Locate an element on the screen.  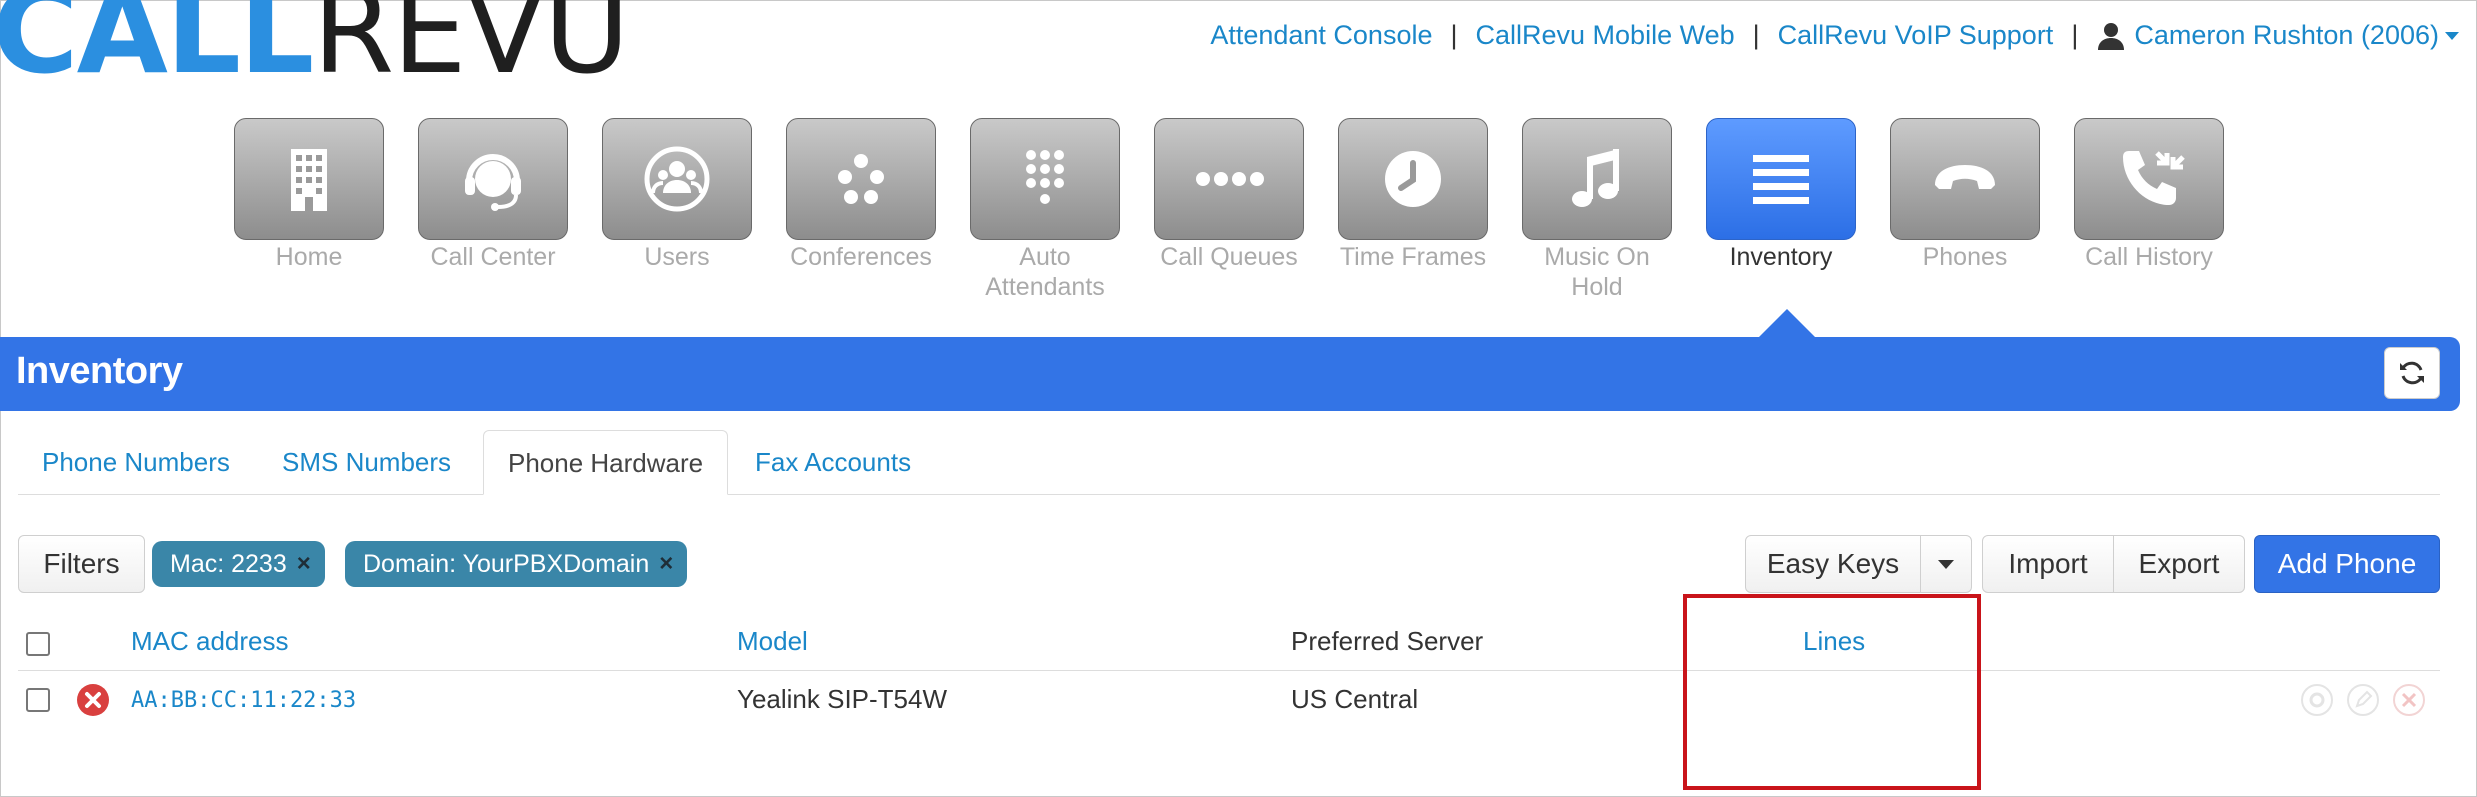
building-icon is located at coordinates (309, 180).